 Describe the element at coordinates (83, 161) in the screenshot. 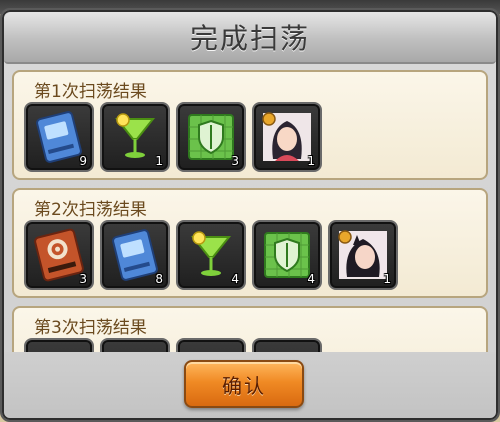

I see `item-quantity: 9` at that location.